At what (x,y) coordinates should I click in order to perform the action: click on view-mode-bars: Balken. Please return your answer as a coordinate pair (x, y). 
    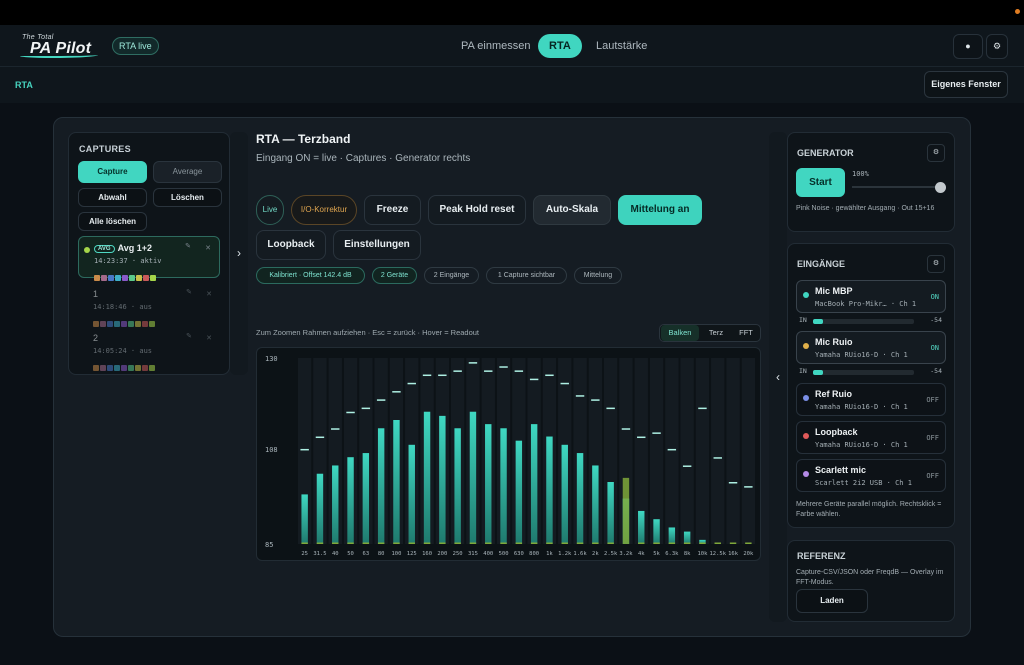
    Looking at the image, I should click on (680, 333).